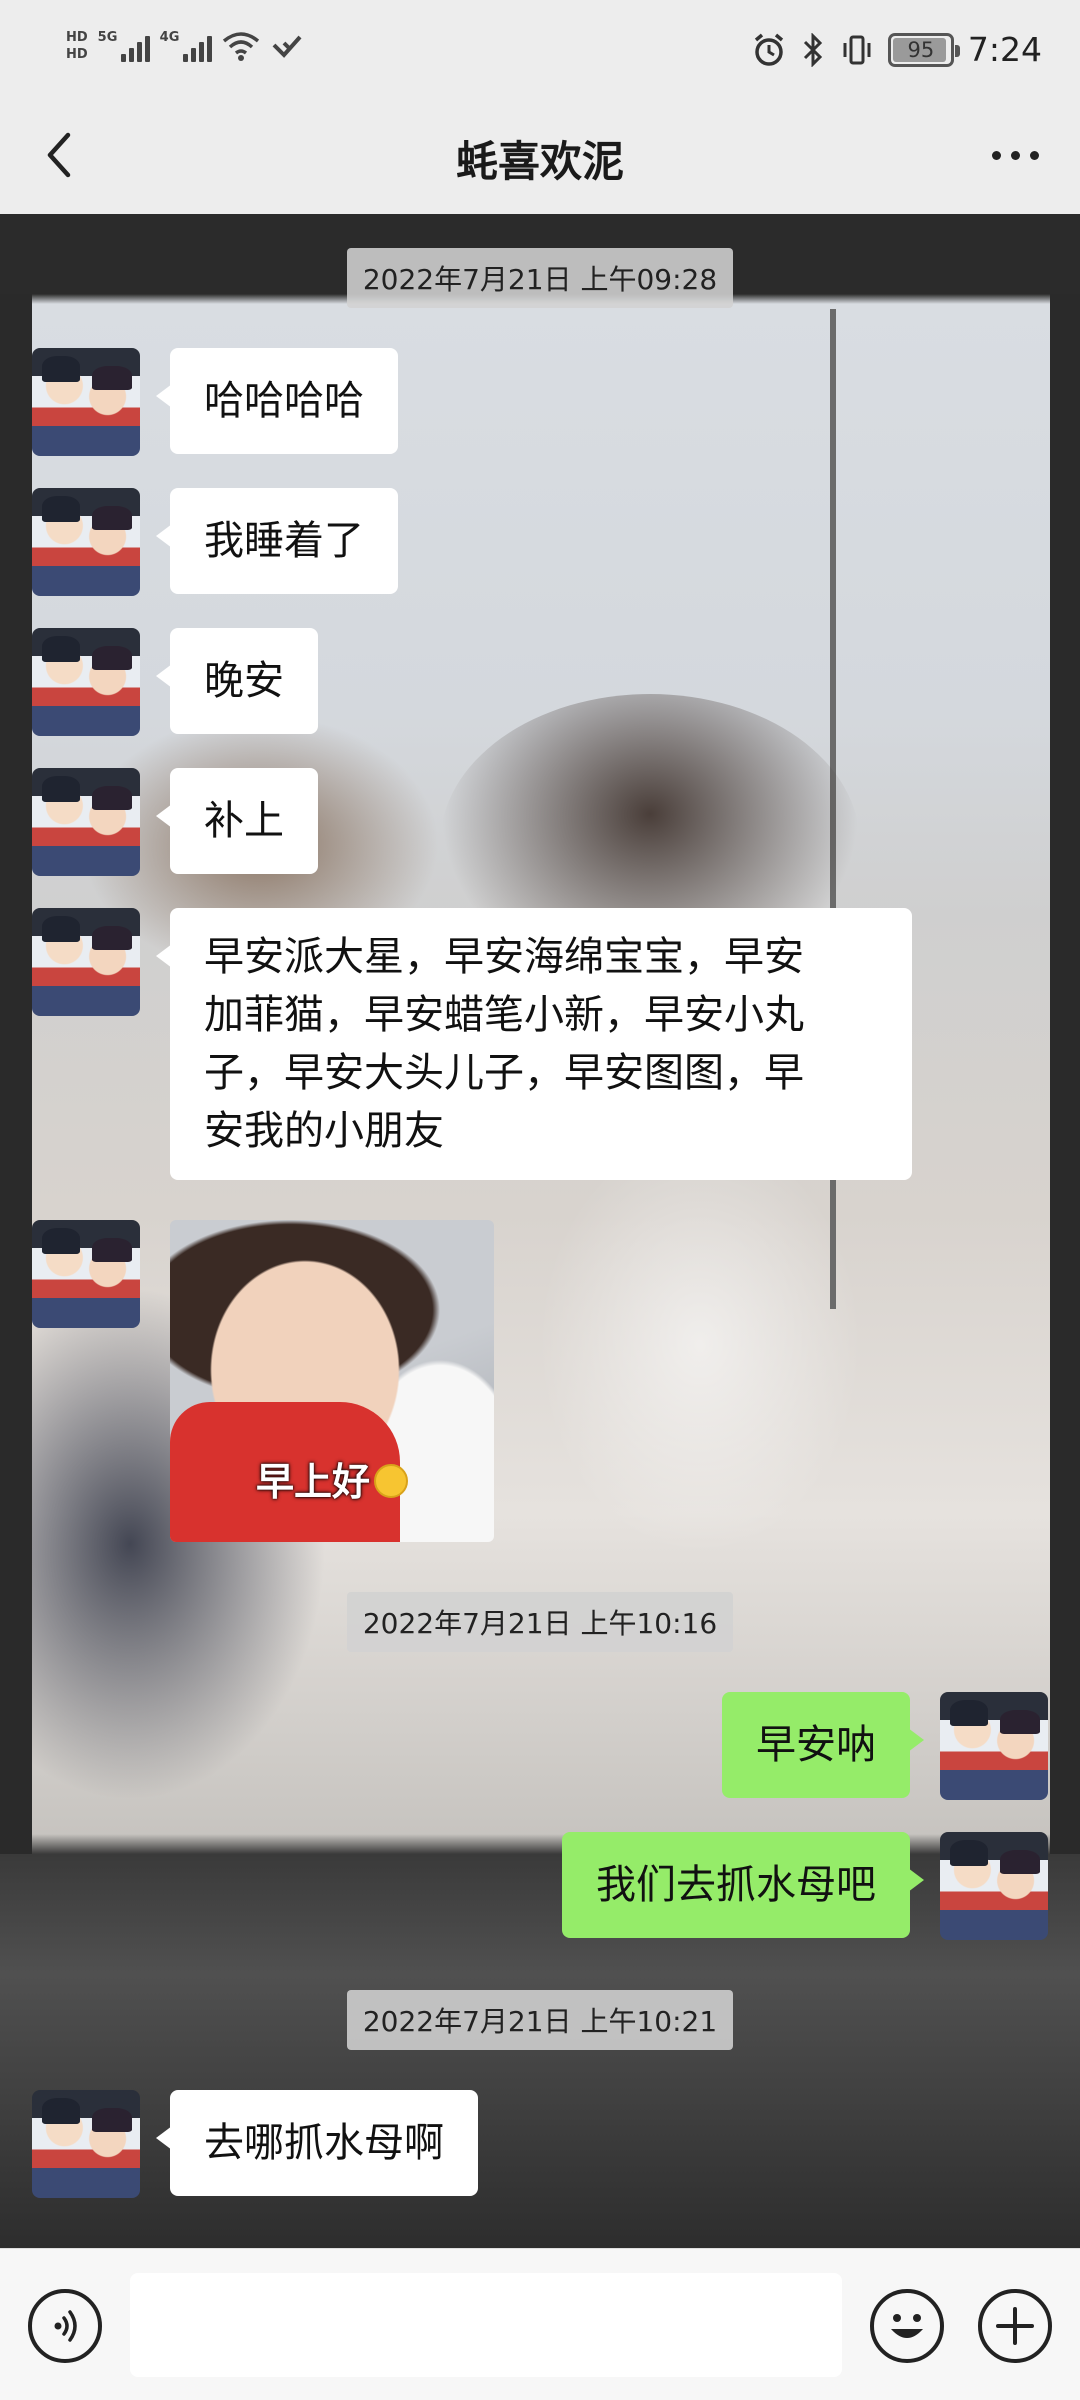 This screenshot has height=2400, width=1080. I want to click on message-text: 去哪抓水母啊, so click(324, 2143).